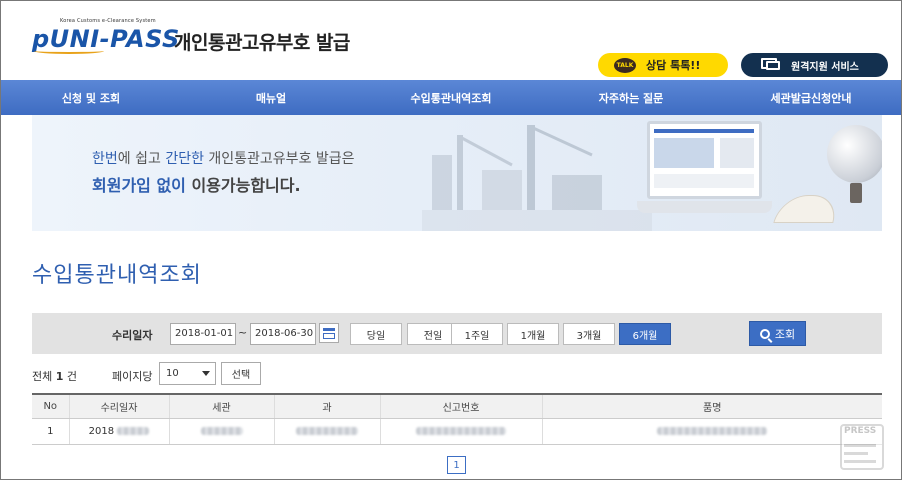  I want to click on end-date-input: 2018-06-30, so click(283, 334).